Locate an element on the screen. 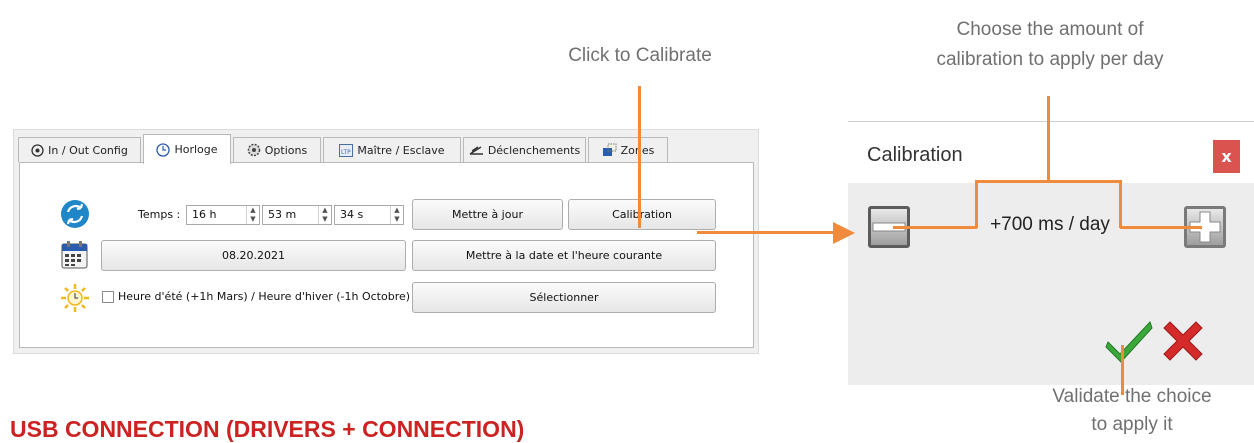 This screenshot has height=443, width=1254. annotation-validate-line1: Validate the choice is located at coordinates (1132, 396).